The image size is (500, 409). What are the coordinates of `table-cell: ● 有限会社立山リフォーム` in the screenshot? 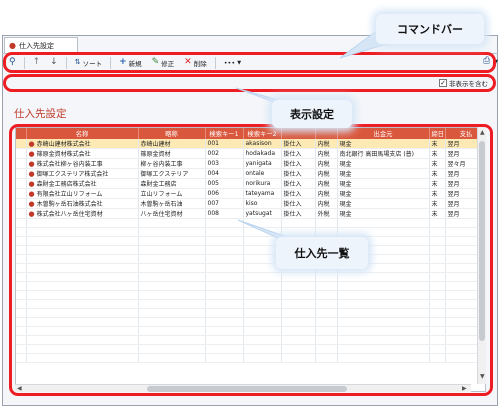 It's located at (82, 193).